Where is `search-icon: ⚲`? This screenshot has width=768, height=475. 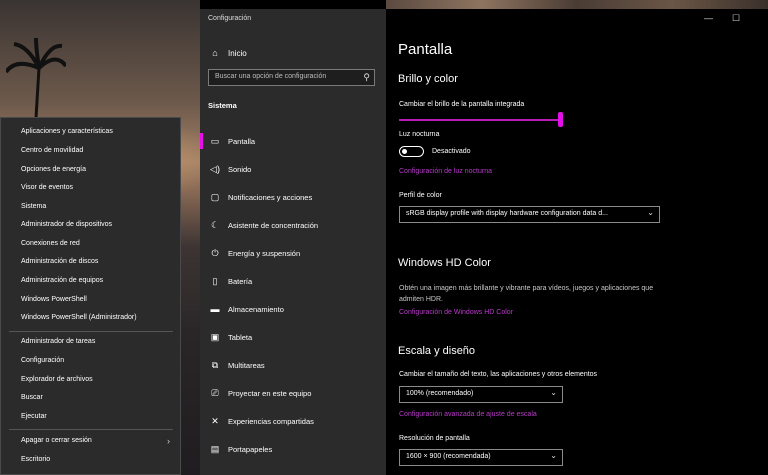 search-icon: ⚲ is located at coordinates (366, 77).